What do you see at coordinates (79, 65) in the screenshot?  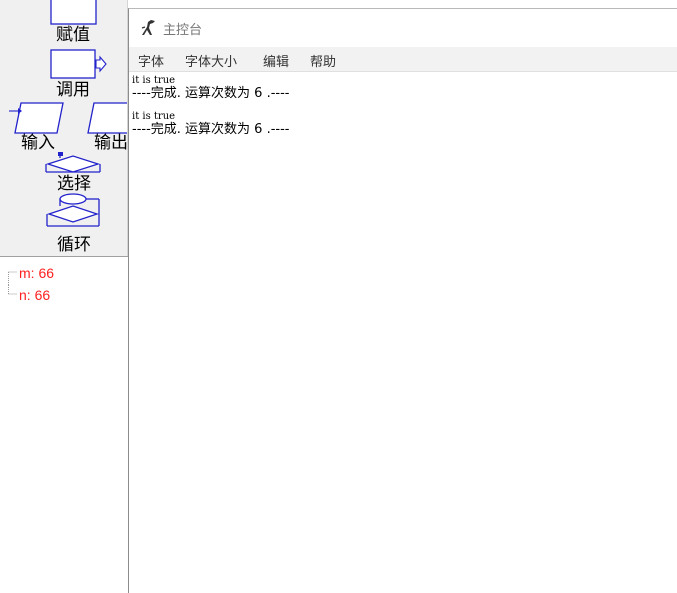 I see `call-block-icon` at bounding box center [79, 65].